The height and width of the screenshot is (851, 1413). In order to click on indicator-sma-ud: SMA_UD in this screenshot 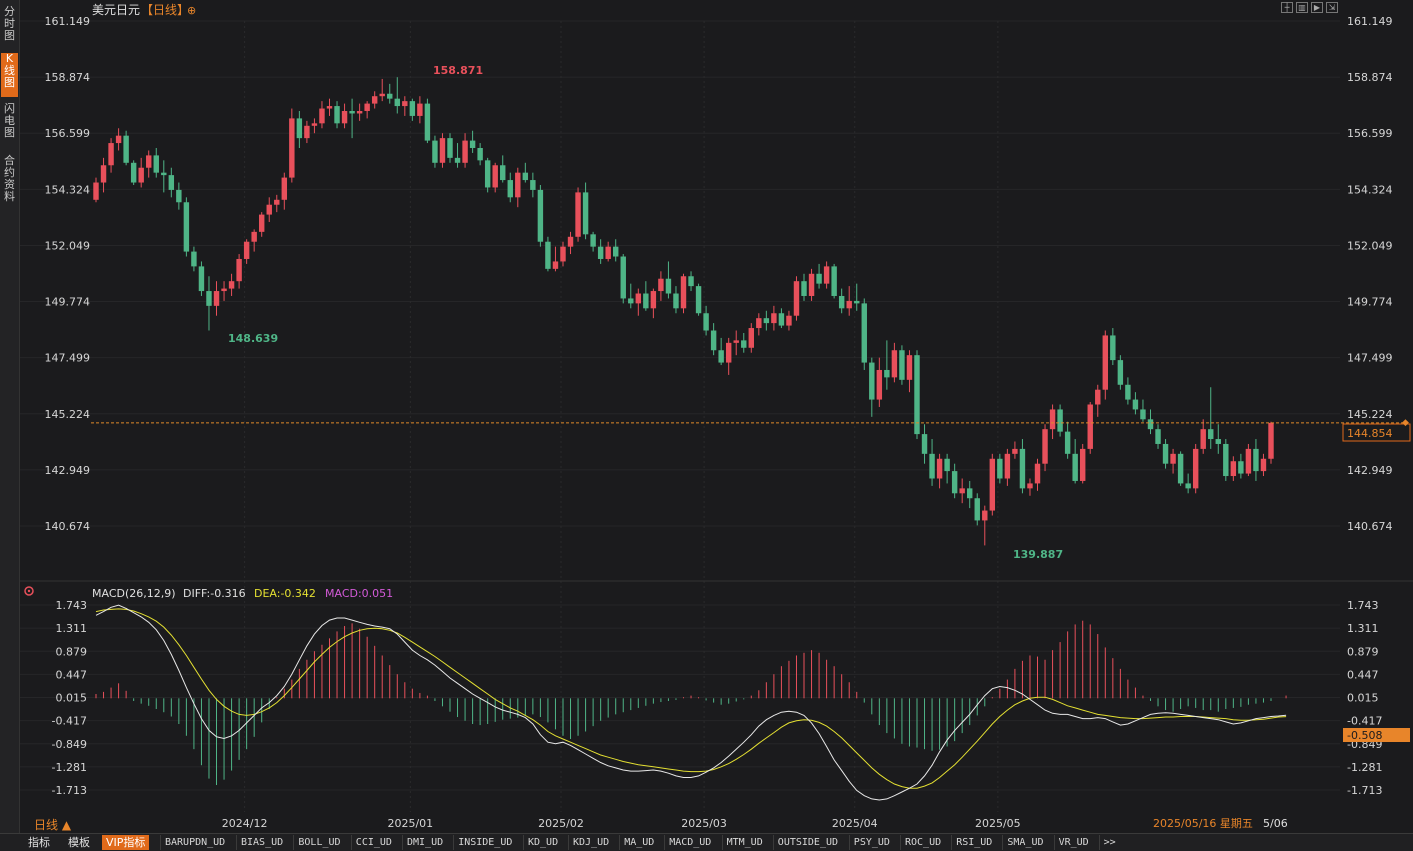, I will do `click(1023, 842)`.